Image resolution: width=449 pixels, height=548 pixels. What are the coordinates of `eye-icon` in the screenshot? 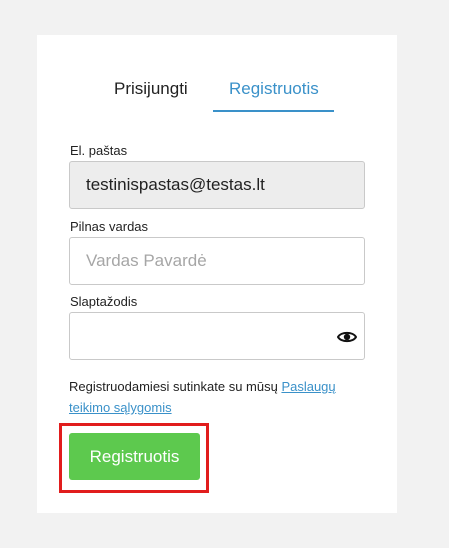 It's located at (347, 337).